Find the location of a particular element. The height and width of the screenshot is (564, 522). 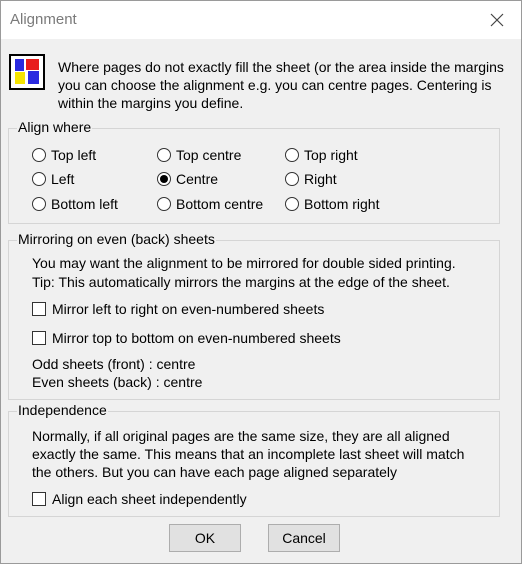

even-sheets-status: Even sheets (back) : centre is located at coordinates (117, 382).